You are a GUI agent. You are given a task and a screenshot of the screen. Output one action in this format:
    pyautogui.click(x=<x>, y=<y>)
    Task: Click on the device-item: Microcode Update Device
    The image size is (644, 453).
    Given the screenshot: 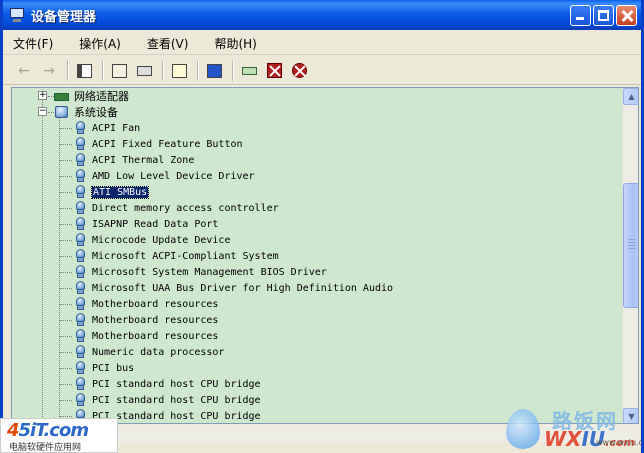 What is the action you would take?
    pyautogui.click(x=145, y=240)
    